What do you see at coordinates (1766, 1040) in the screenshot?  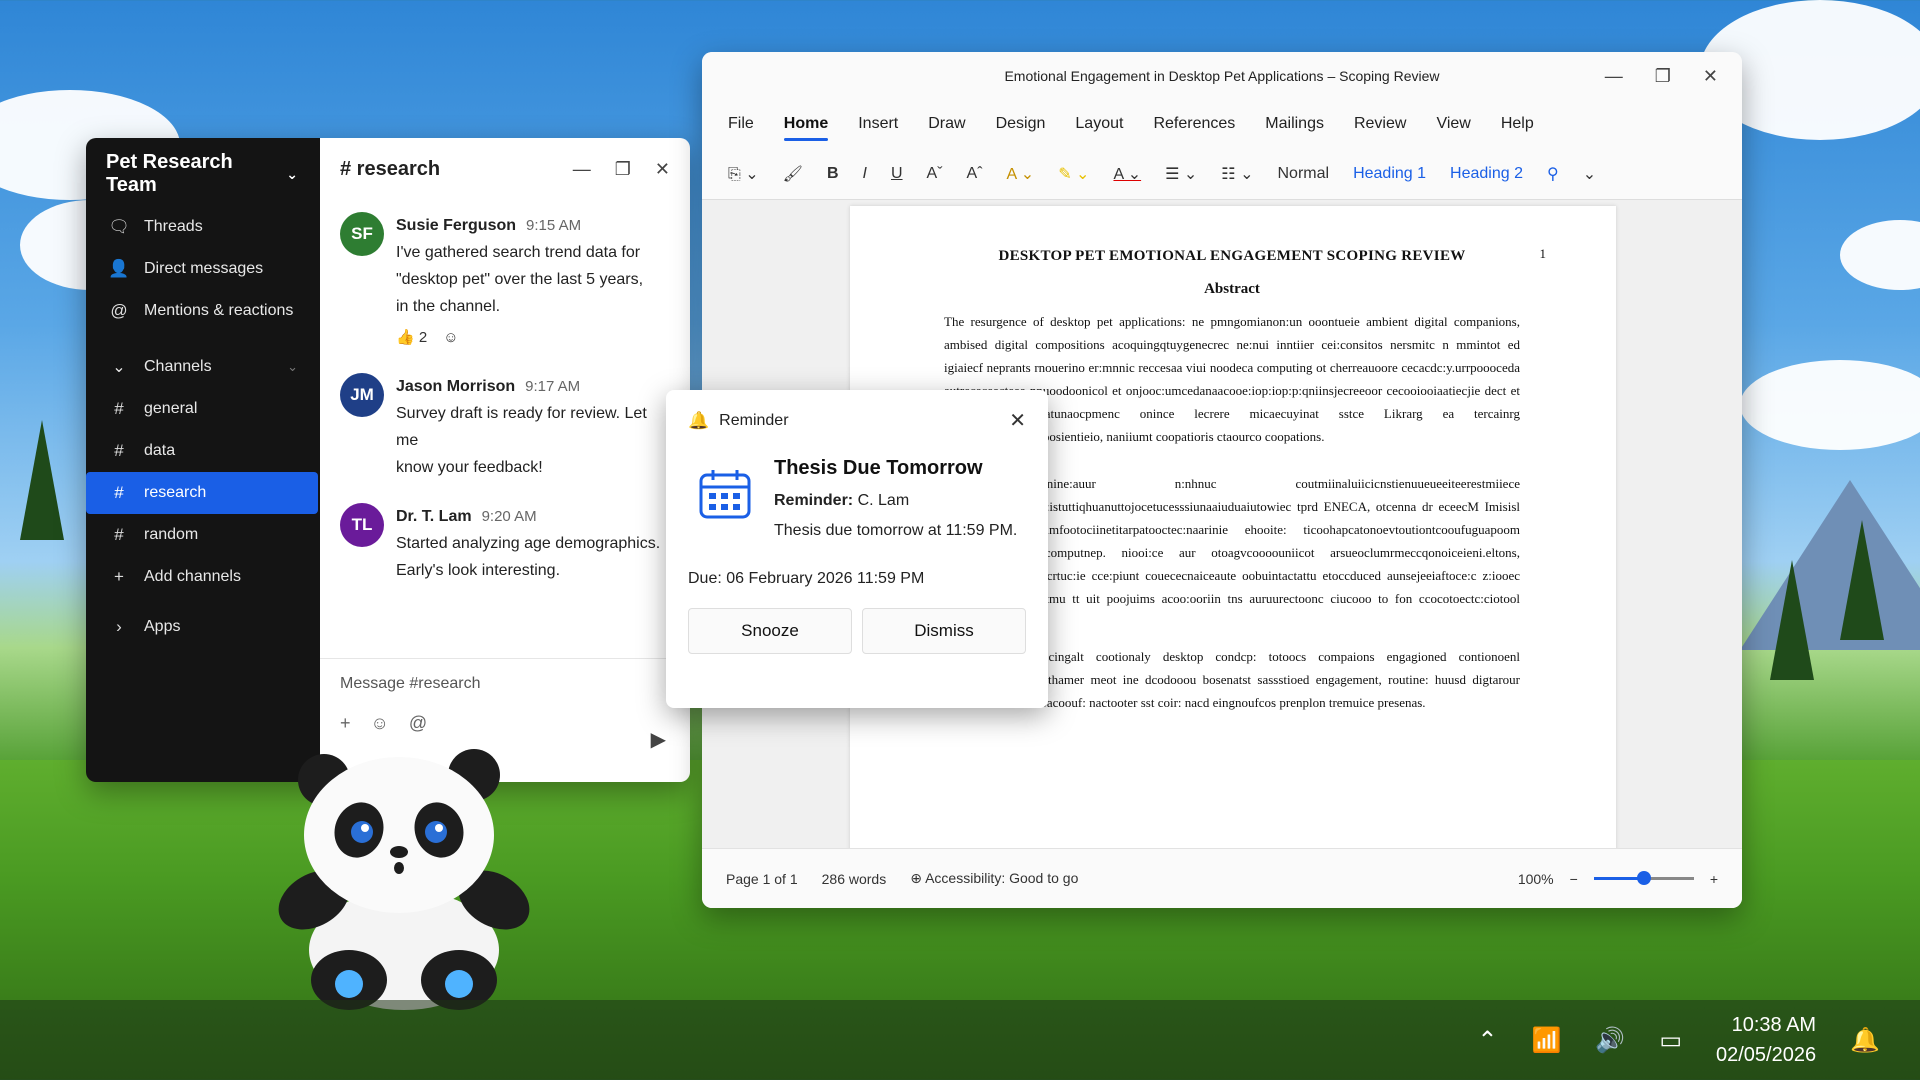 I see `clock: 10:38 AM 02/05/2026` at bounding box center [1766, 1040].